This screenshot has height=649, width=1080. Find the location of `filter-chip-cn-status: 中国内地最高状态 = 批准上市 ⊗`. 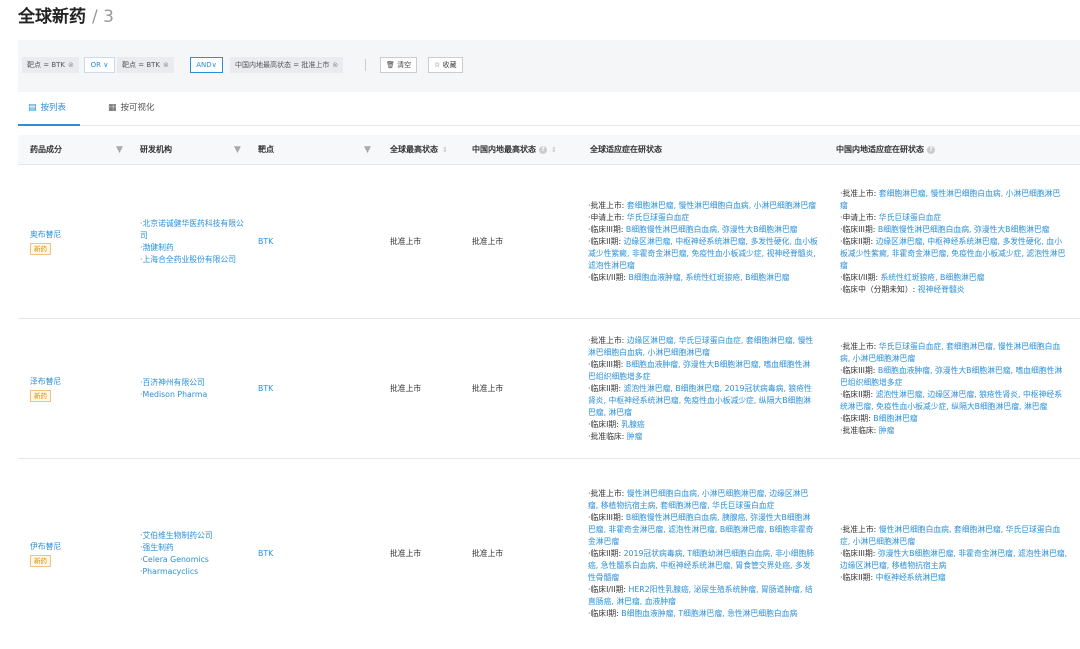

filter-chip-cn-status: 中国内地最高状态 = 批准上市 ⊗ is located at coordinates (287, 65).